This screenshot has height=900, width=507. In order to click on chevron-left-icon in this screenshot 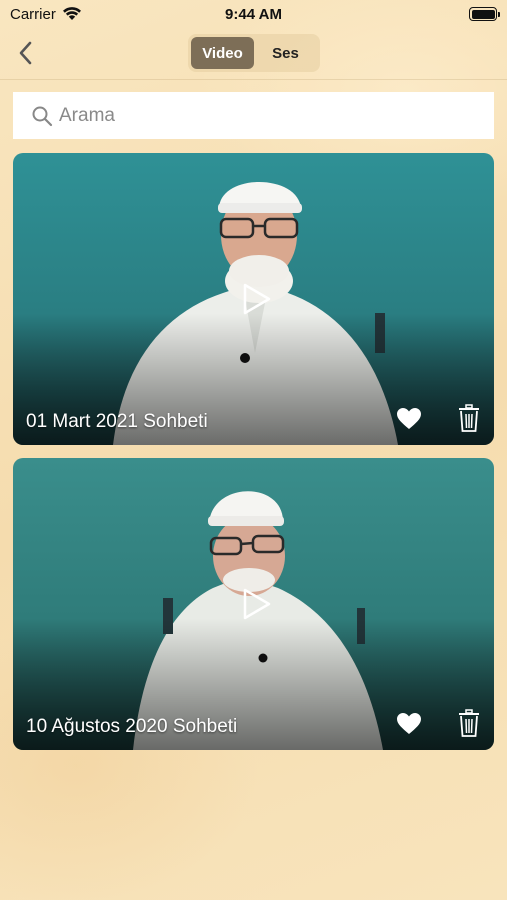, I will do `click(25, 53)`.